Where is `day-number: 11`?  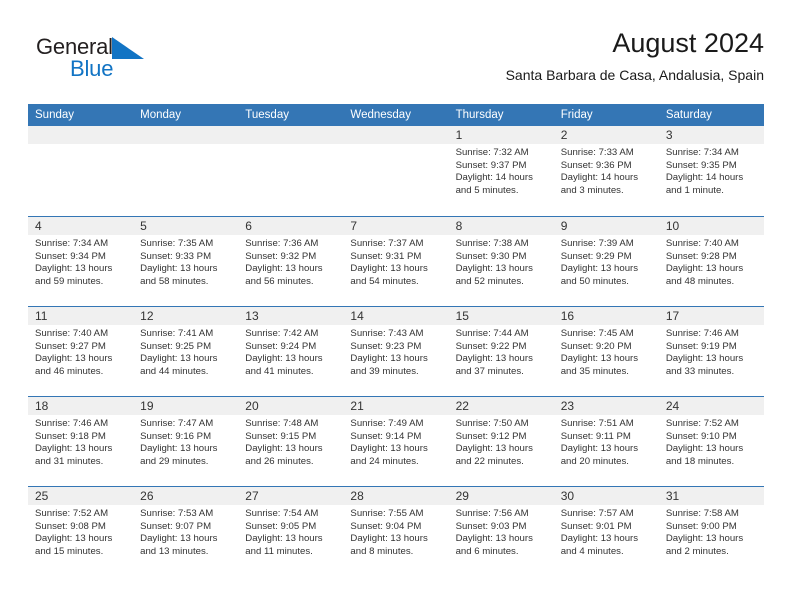 day-number: 11 is located at coordinates (81, 316).